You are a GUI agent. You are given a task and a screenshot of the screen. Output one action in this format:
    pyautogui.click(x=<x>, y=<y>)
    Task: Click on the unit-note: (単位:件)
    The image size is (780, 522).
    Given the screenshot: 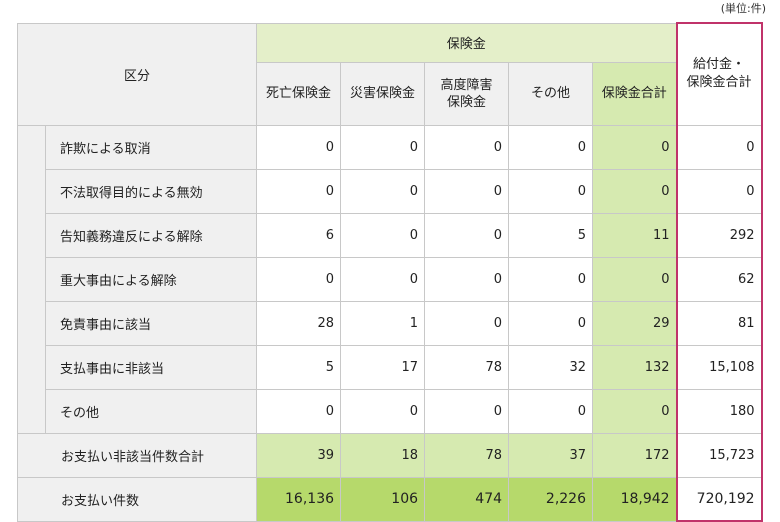 What is the action you would take?
    pyautogui.click(x=743, y=8)
    